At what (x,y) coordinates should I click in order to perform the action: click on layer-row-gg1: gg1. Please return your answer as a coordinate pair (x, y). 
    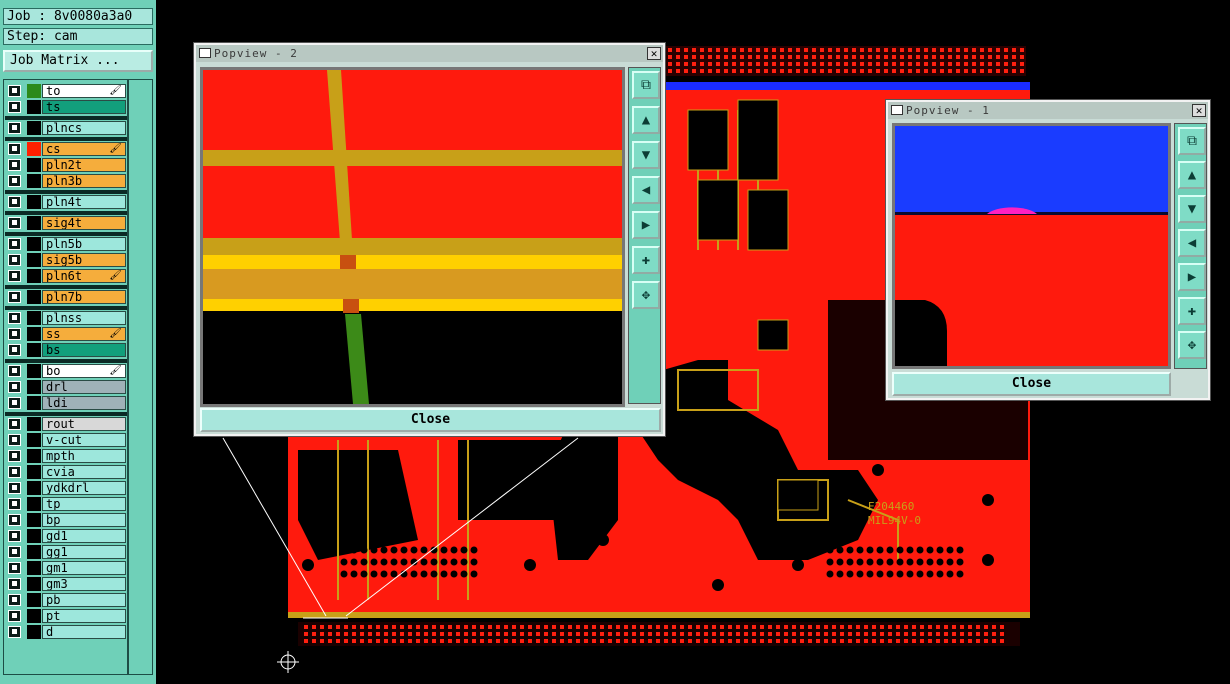
    Looking at the image, I should click on (66, 552).